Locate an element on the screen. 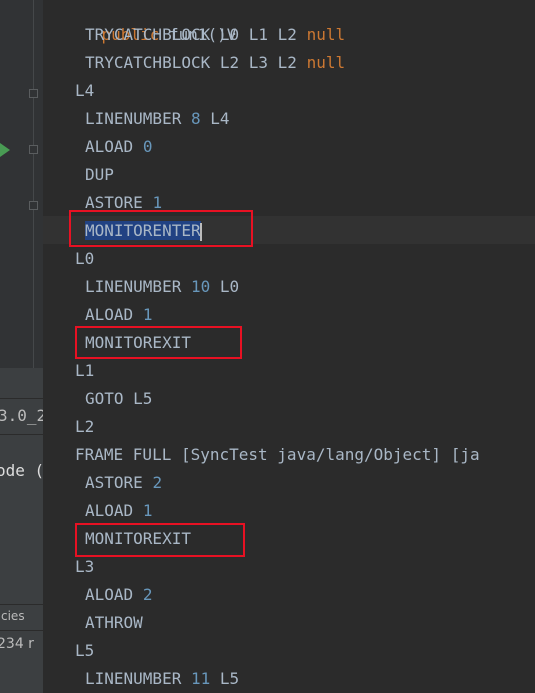 Image resolution: width=535 pixels, height=693 pixels. operand-args: L2 L3 L2 is located at coordinates (258, 62).